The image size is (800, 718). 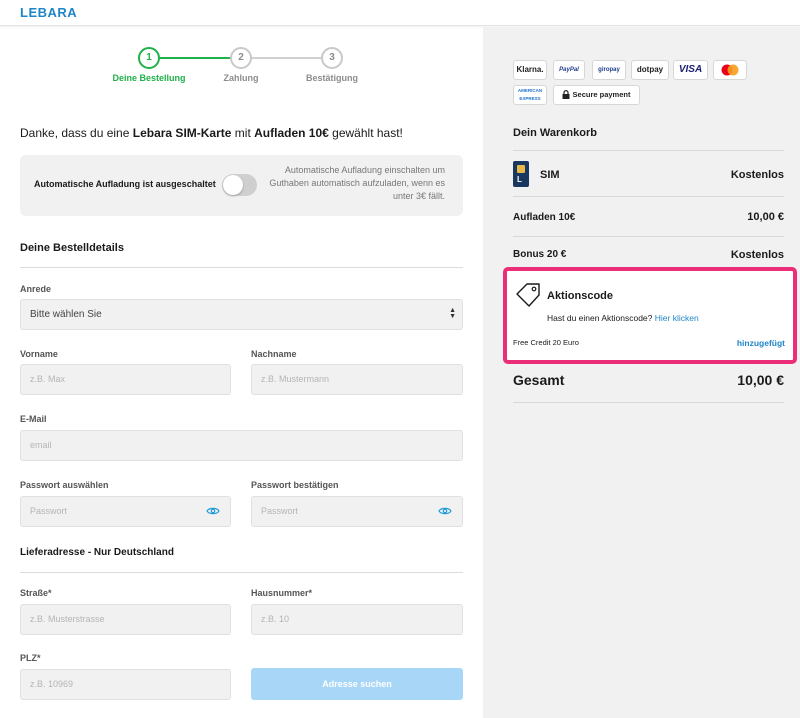 What do you see at coordinates (540, 254) in the screenshot?
I see `cart-item-bonus-label: Bonus 20 €` at bounding box center [540, 254].